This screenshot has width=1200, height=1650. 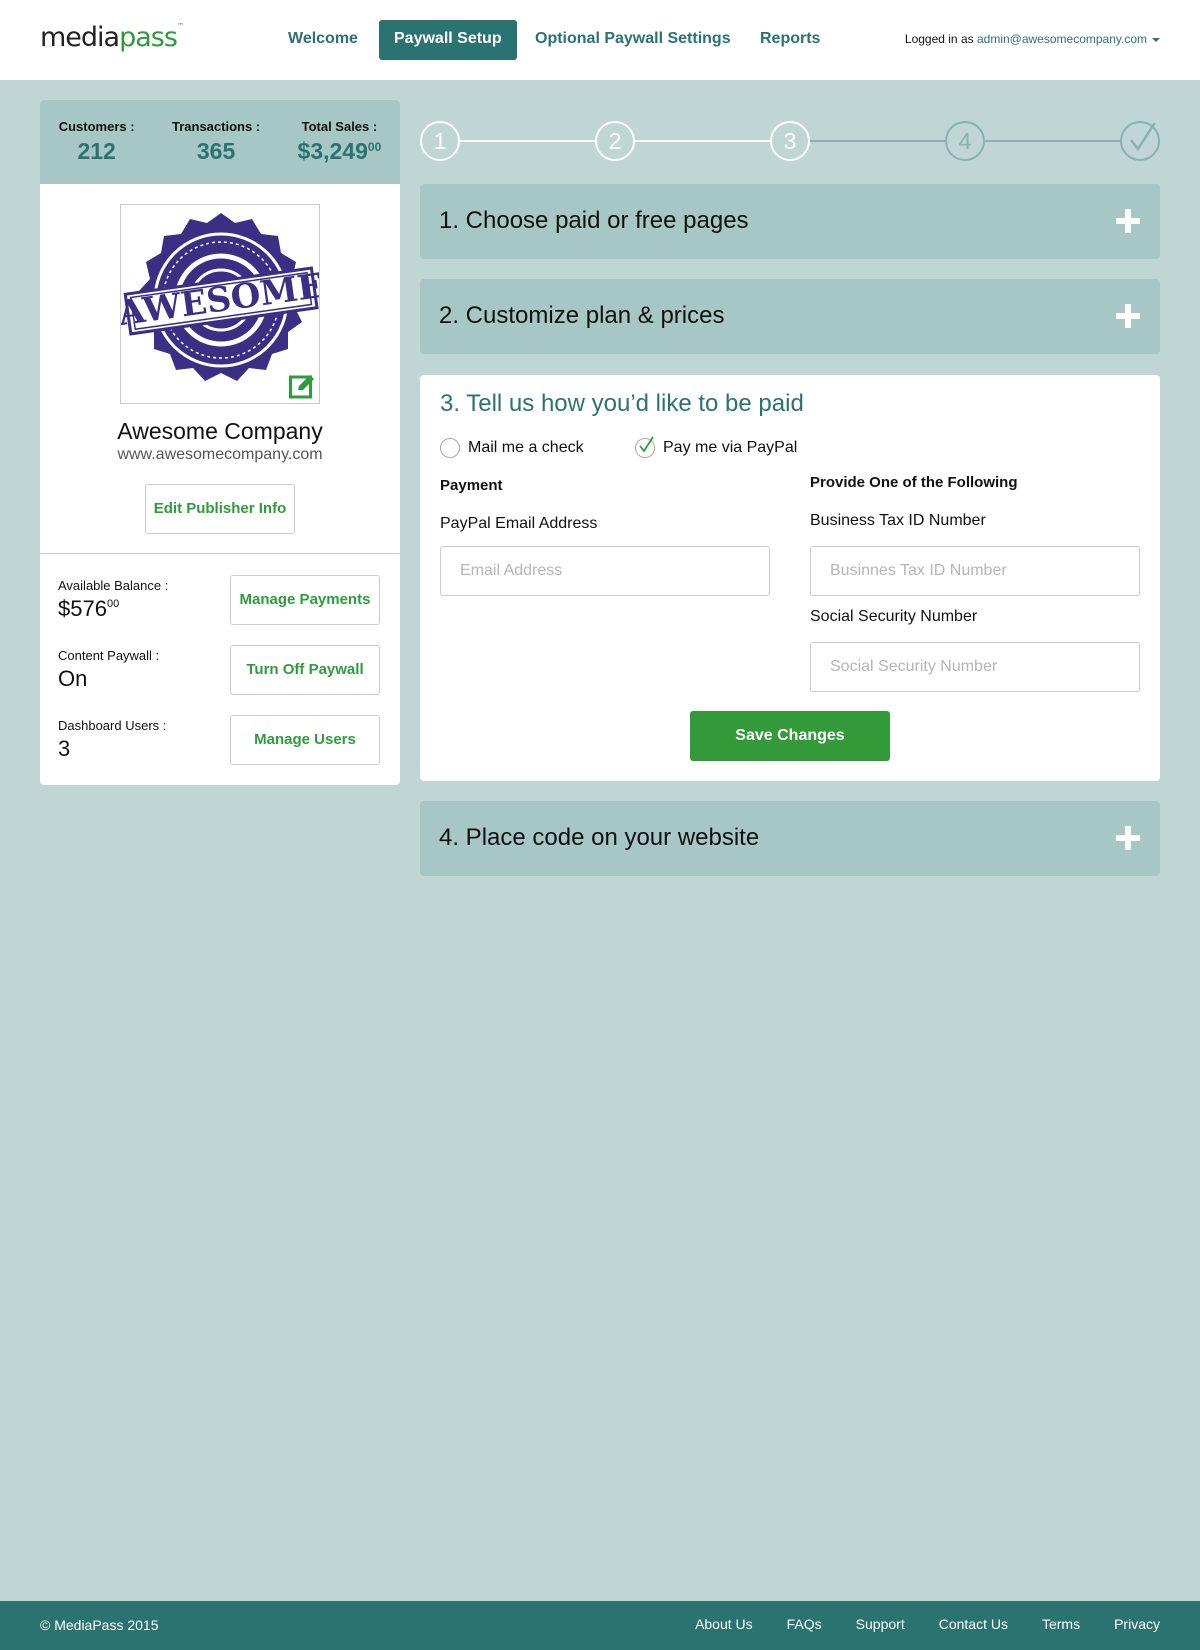 What do you see at coordinates (599, 837) in the screenshot?
I see `accordion-step-4-title: 4. Place code on your website` at bounding box center [599, 837].